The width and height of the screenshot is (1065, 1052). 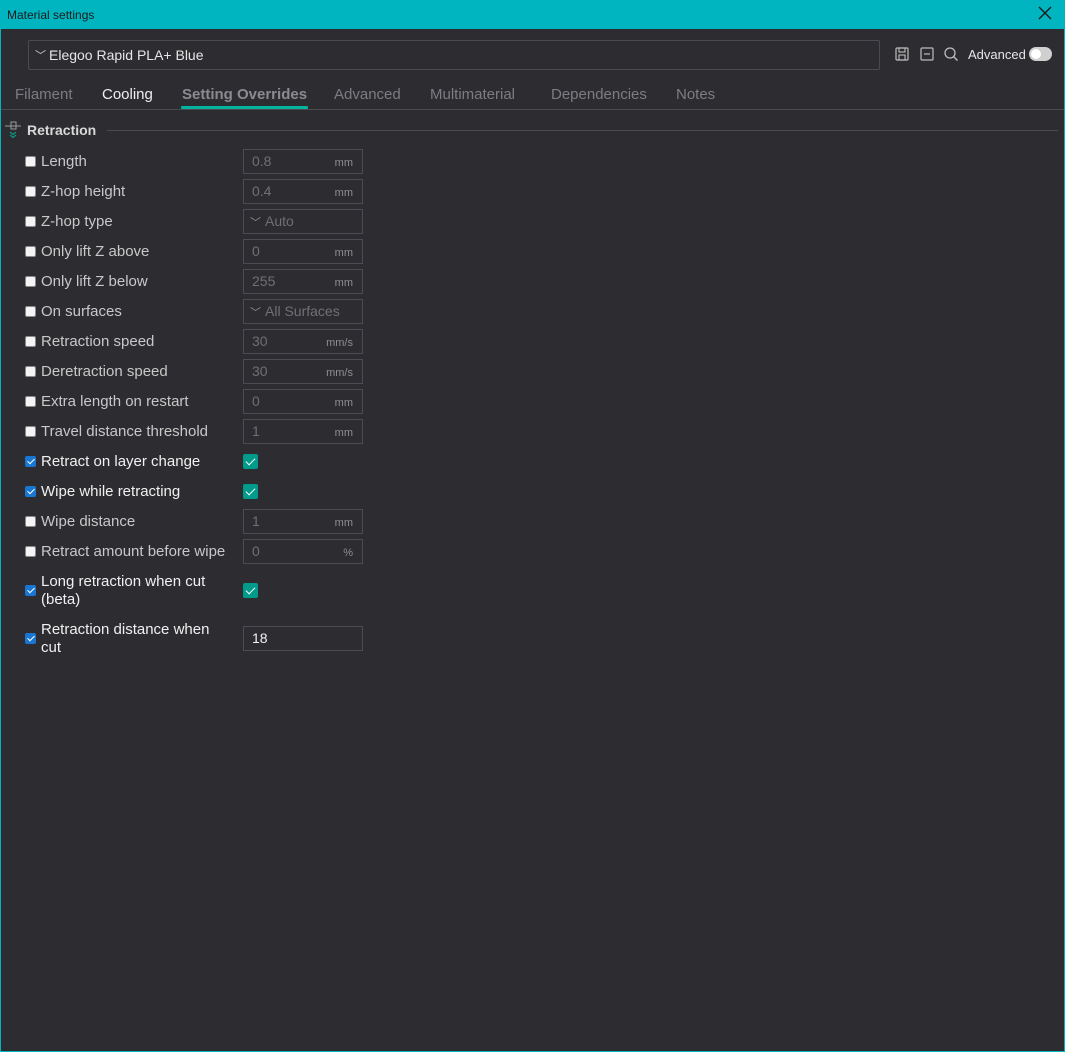 I want to click on setting-label: On surfaces, so click(x=81, y=311).